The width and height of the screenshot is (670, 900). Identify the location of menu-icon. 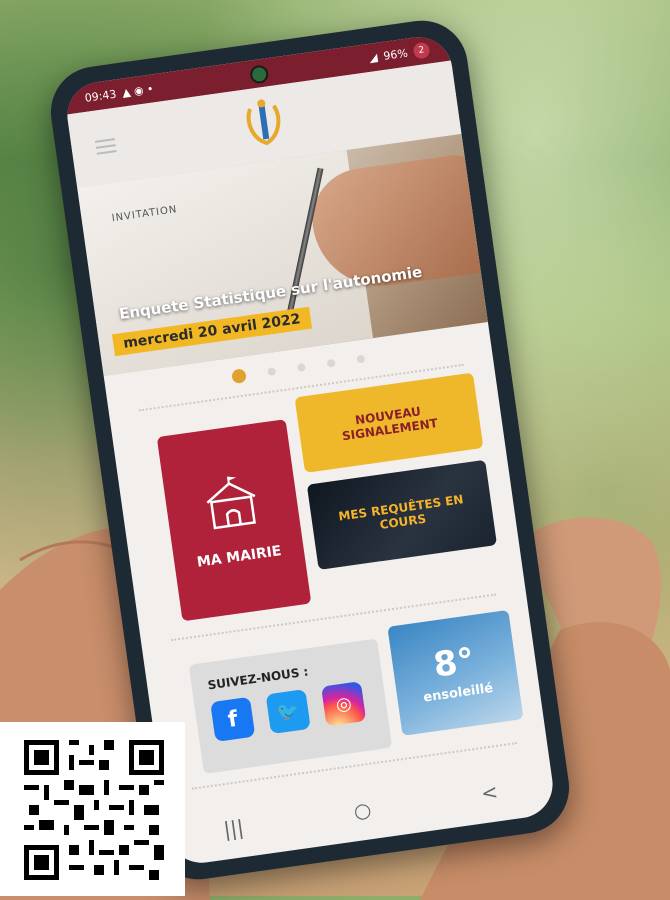
(105, 146).